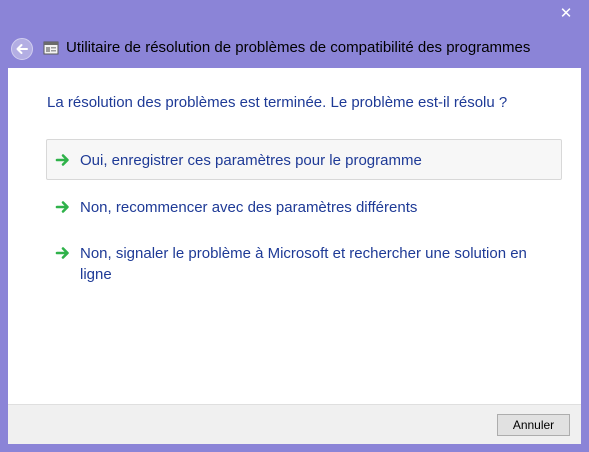 This screenshot has height=452, width=589. I want to click on back-arrow-icon, so click(22, 49).